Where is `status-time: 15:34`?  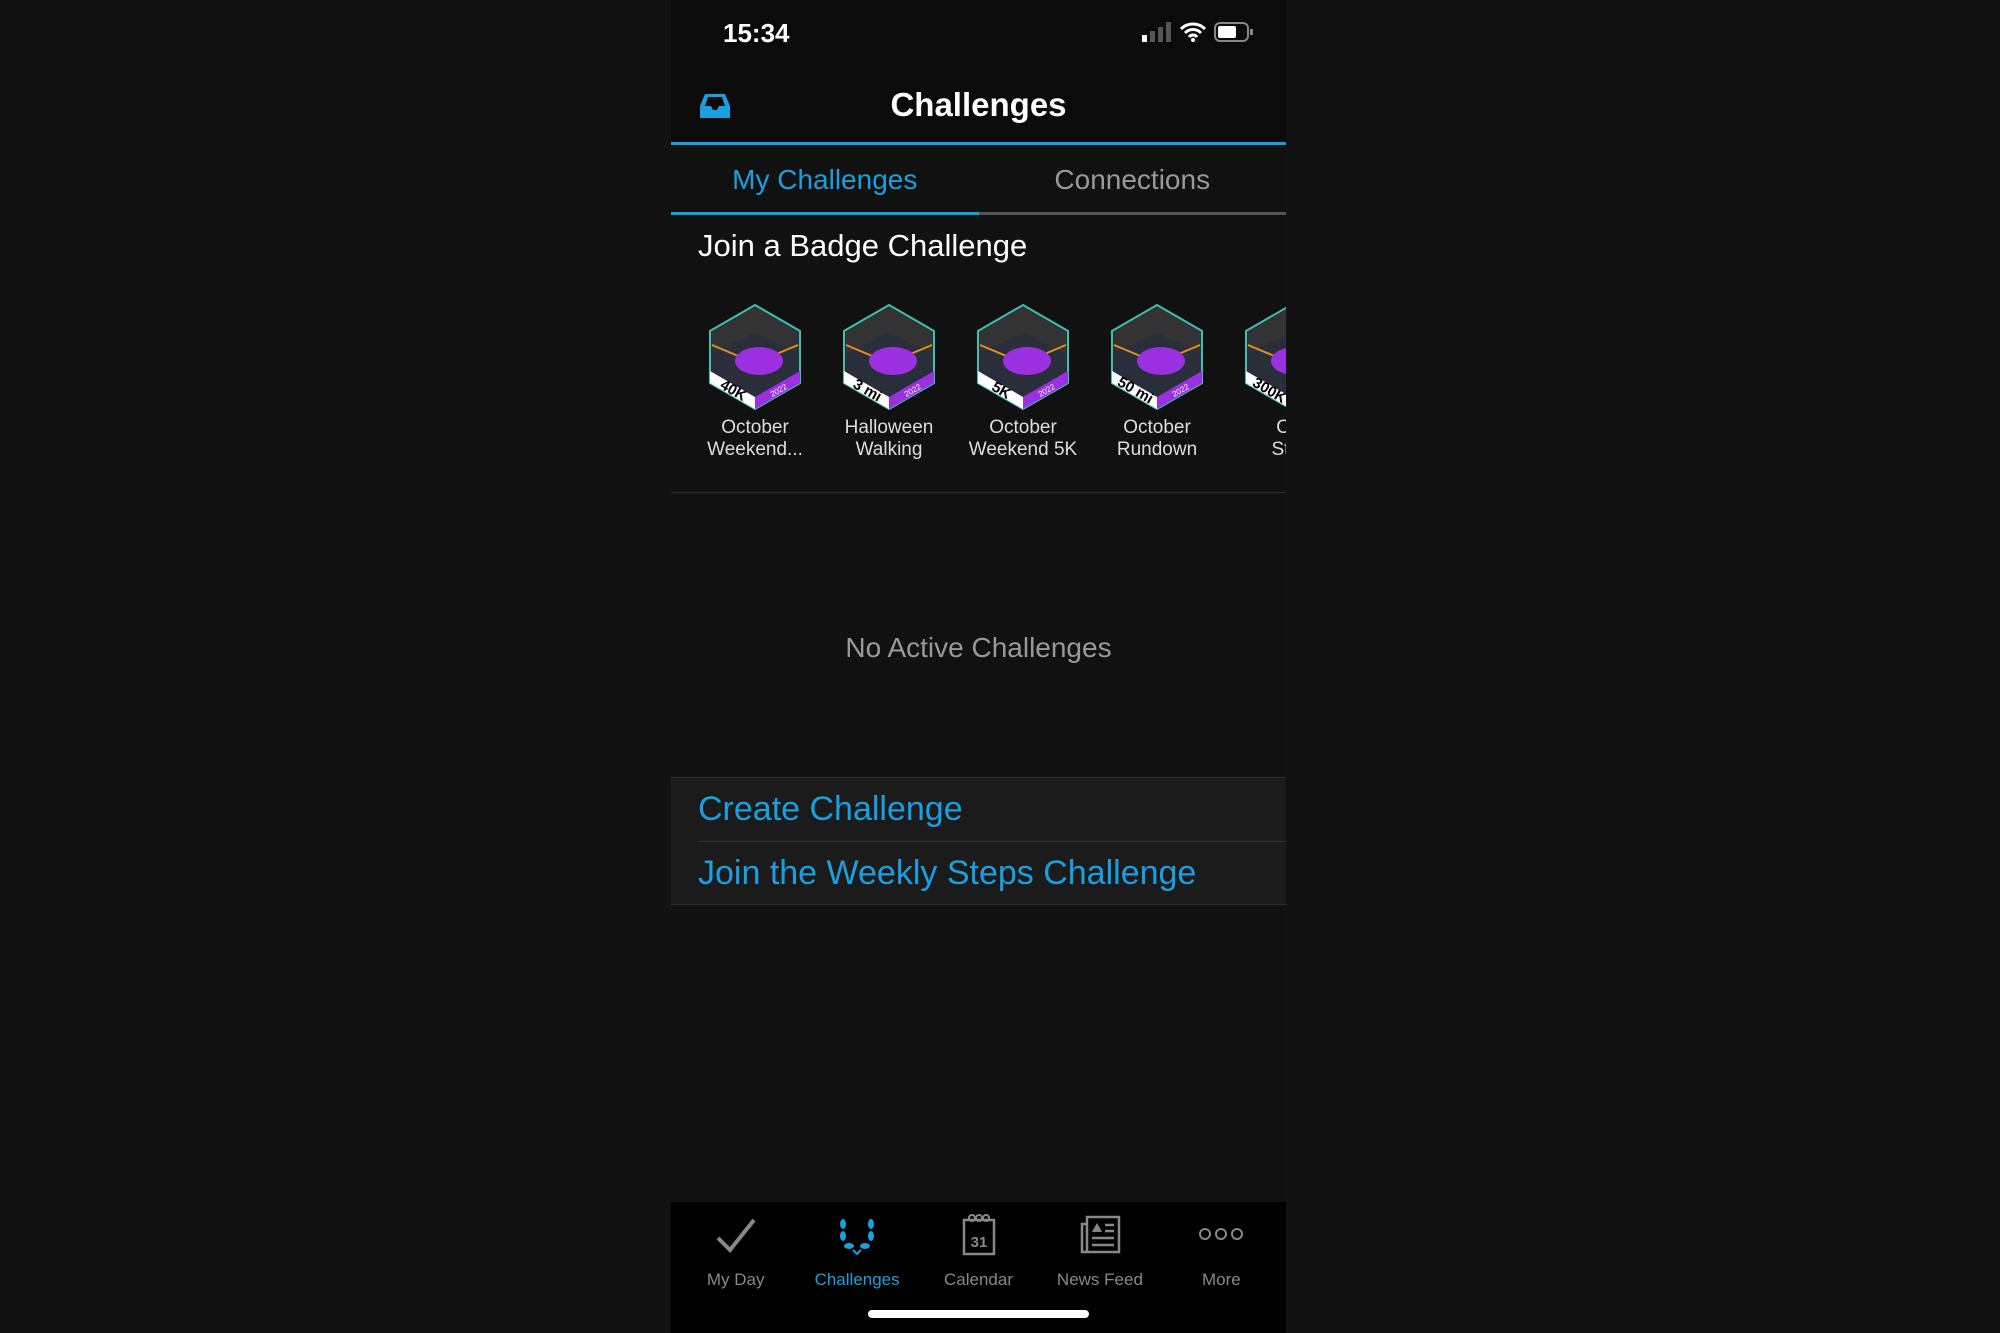 status-time: 15:34 is located at coordinates (756, 33).